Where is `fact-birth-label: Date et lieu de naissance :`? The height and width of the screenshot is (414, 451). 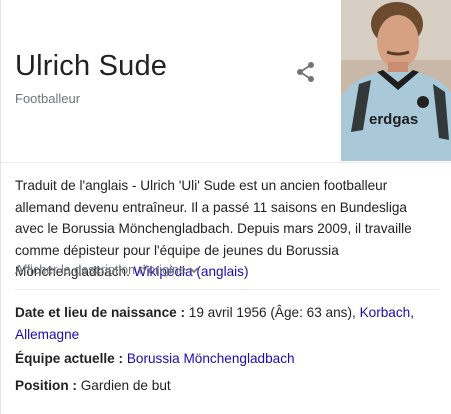 fact-birth-label: Date et lieu de naissance : is located at coordinates (100, 312).